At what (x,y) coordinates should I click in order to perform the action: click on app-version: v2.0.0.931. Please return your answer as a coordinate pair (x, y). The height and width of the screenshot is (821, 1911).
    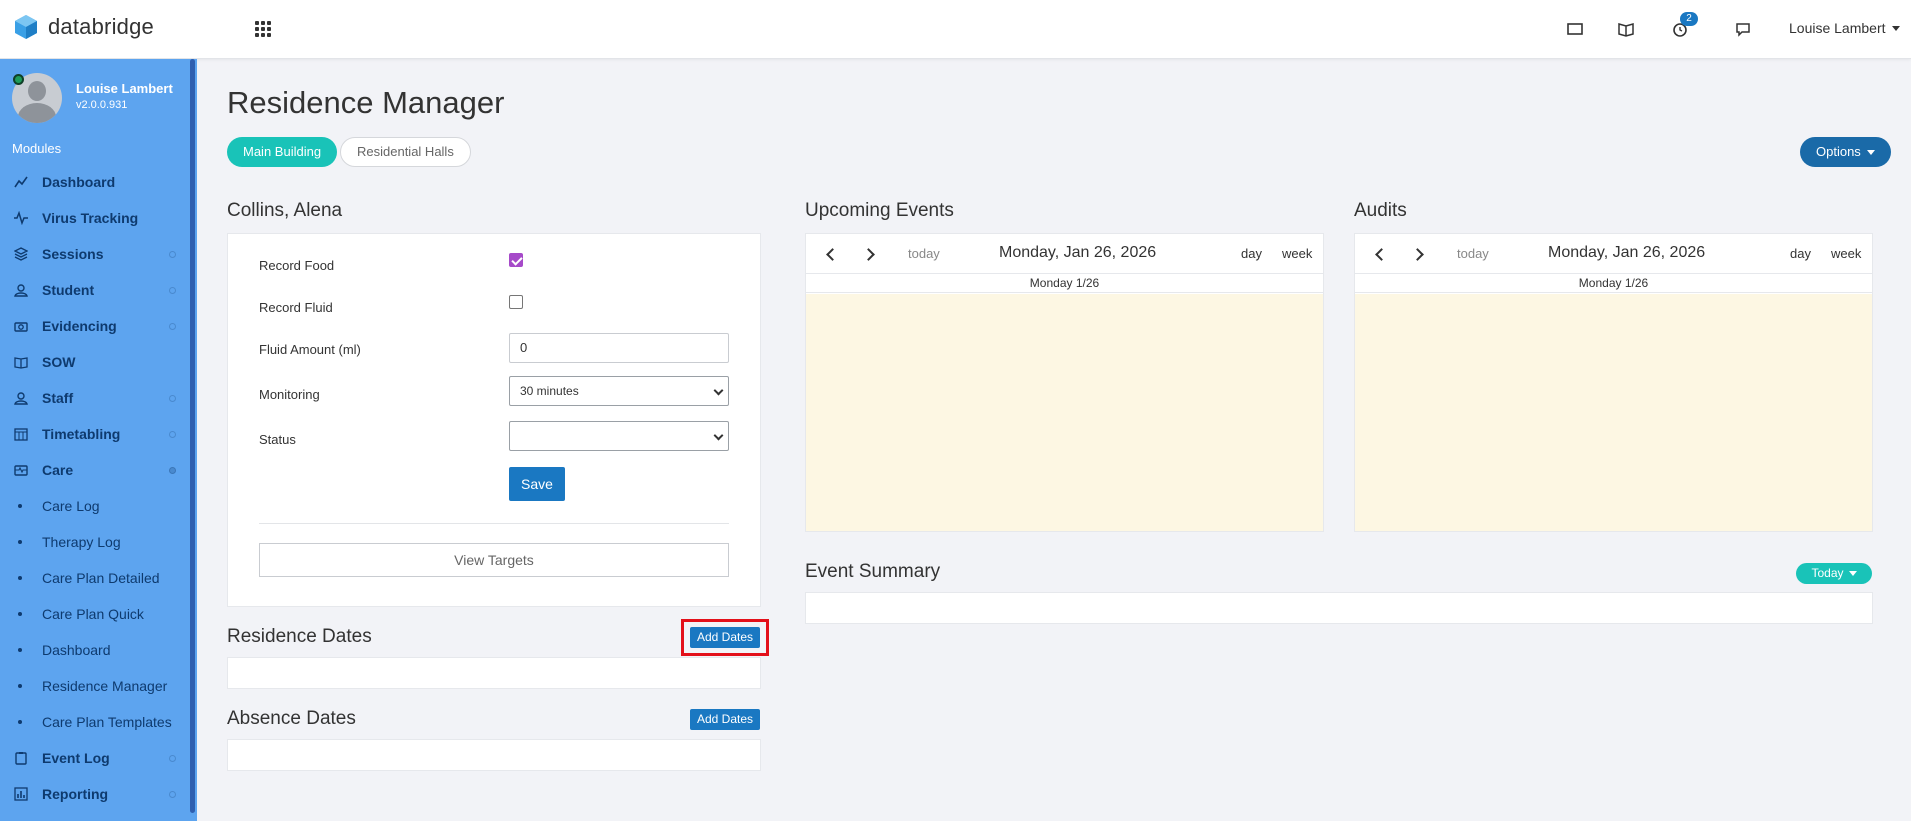
    Looking at the image, I should click on (102, 105).